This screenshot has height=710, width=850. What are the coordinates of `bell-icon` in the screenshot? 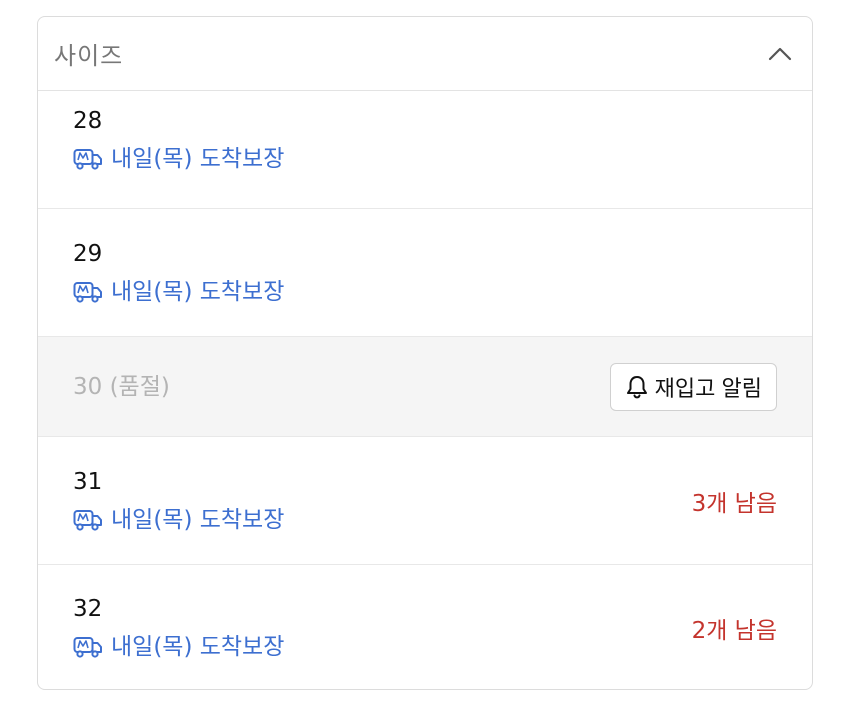 It's located at (636, 386).